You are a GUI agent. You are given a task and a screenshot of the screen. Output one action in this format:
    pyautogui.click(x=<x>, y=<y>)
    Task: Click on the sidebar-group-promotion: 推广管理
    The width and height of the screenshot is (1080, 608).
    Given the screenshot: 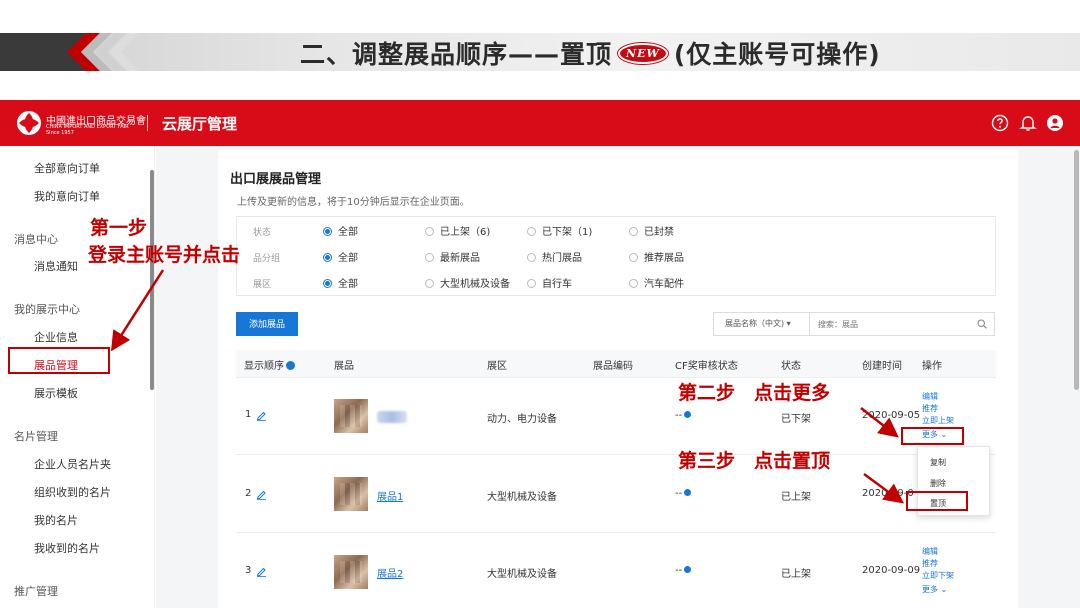 What is the action you would take?
    pyautogui.click(x=36, y=591)
    